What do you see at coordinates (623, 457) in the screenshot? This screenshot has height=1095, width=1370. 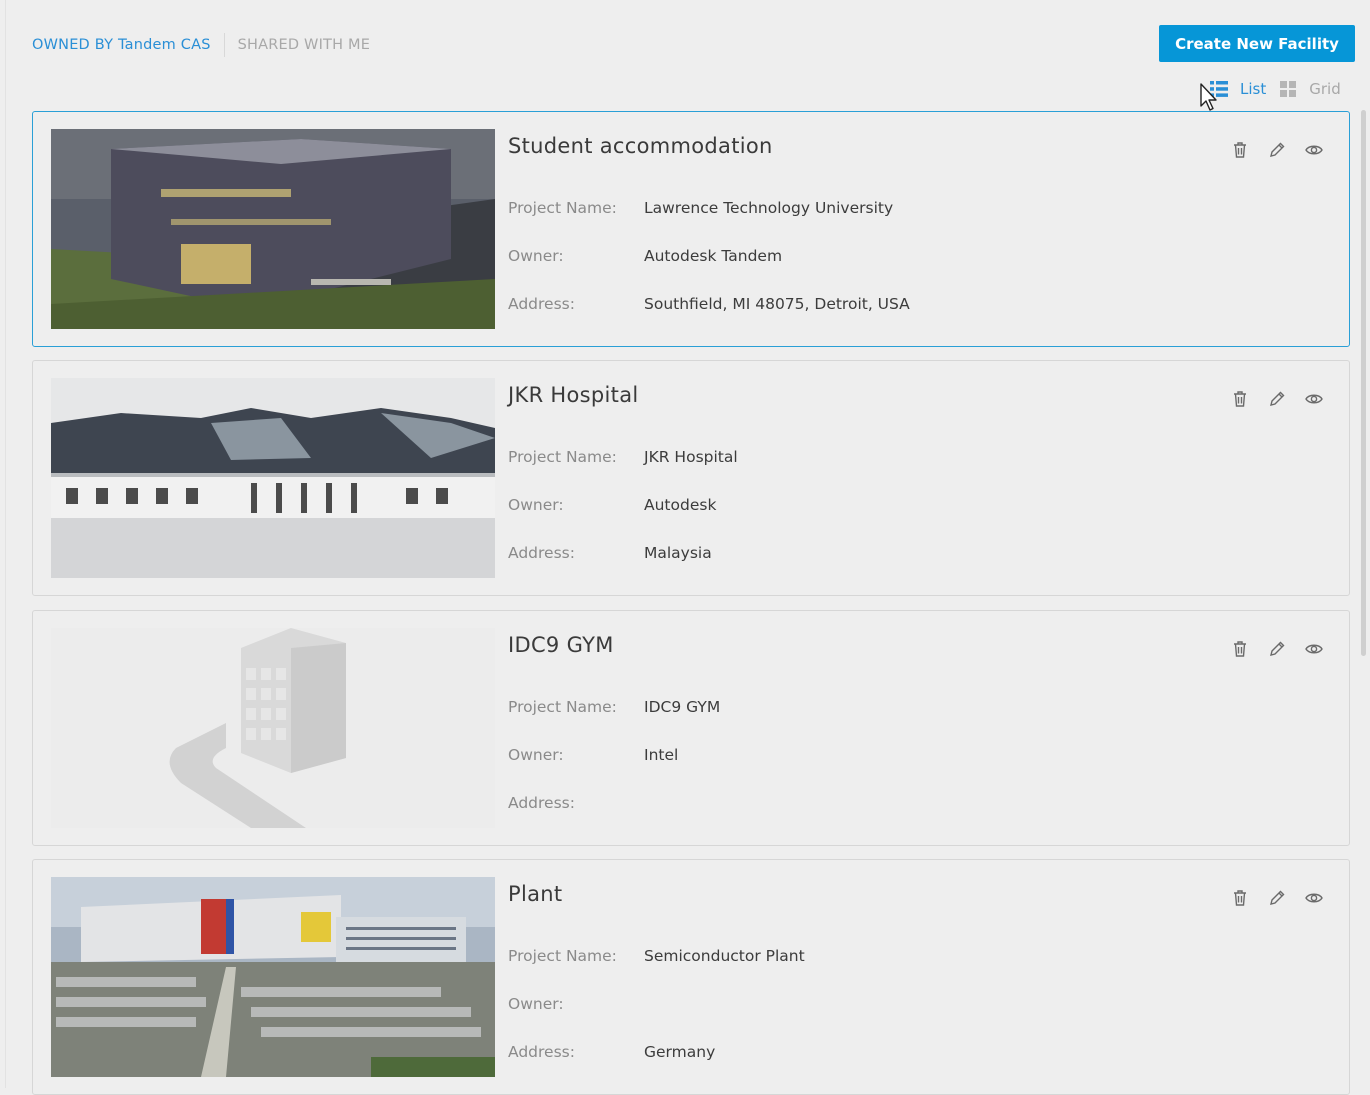 I see `project-name-row: Project Name: JKR Hospital` at bounding box center [623, 457].